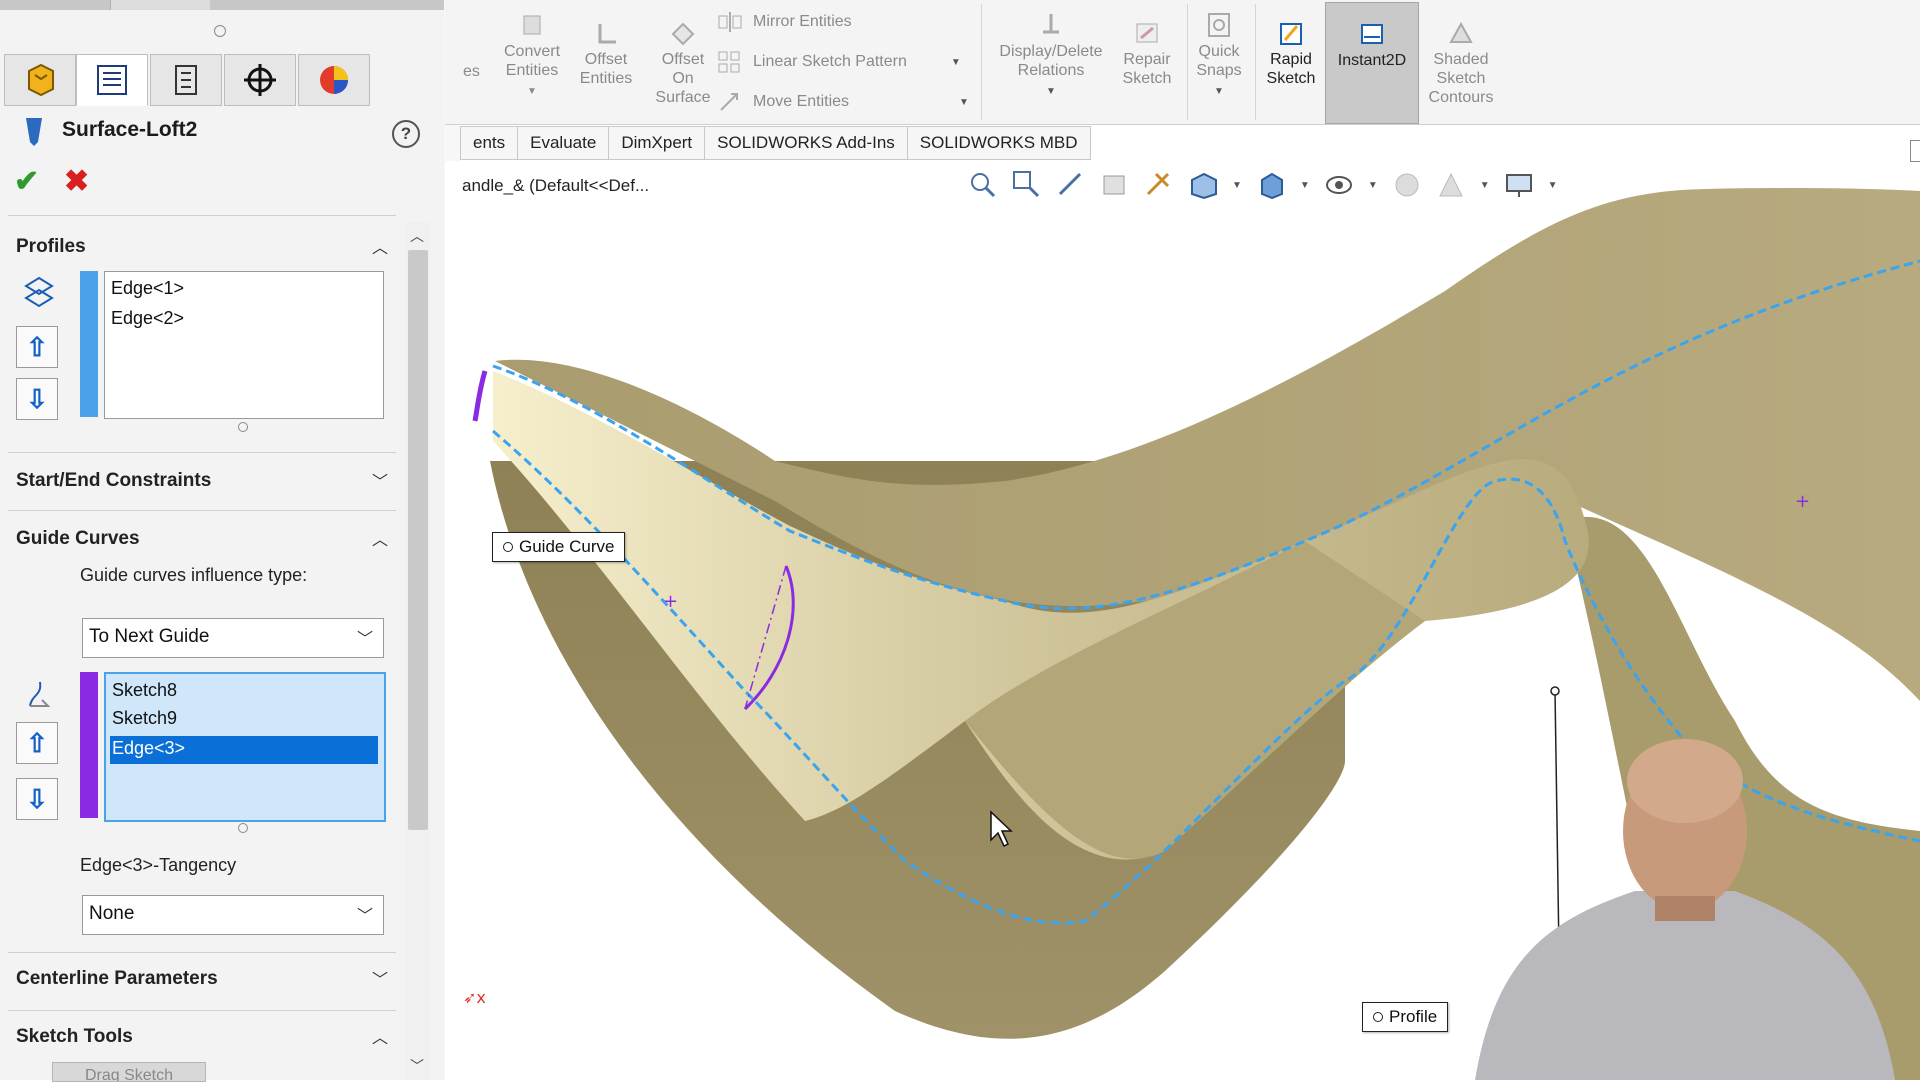 This screenshot has height=1085, width=1920. I want to click on guide-curve-sketch, so click(480, 396).